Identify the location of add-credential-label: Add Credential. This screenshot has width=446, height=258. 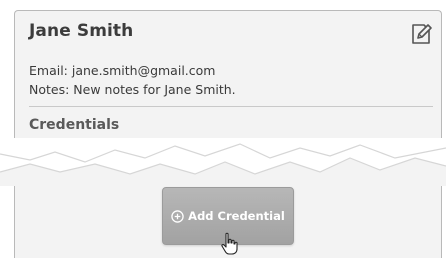
(236, 216).